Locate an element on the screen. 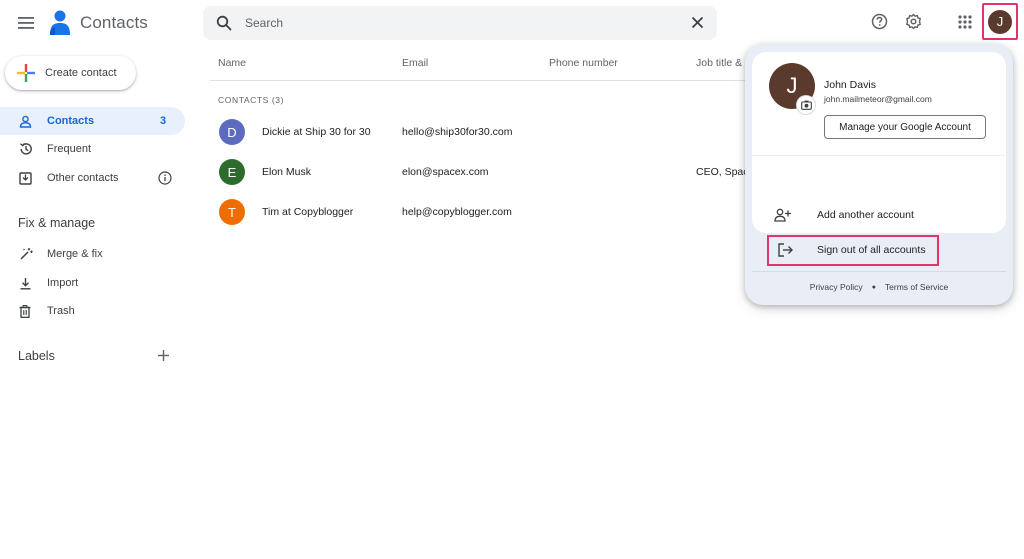 The width and height of the screenshot is (1024, 559). menu-icon is located at coordinates (26, 23).